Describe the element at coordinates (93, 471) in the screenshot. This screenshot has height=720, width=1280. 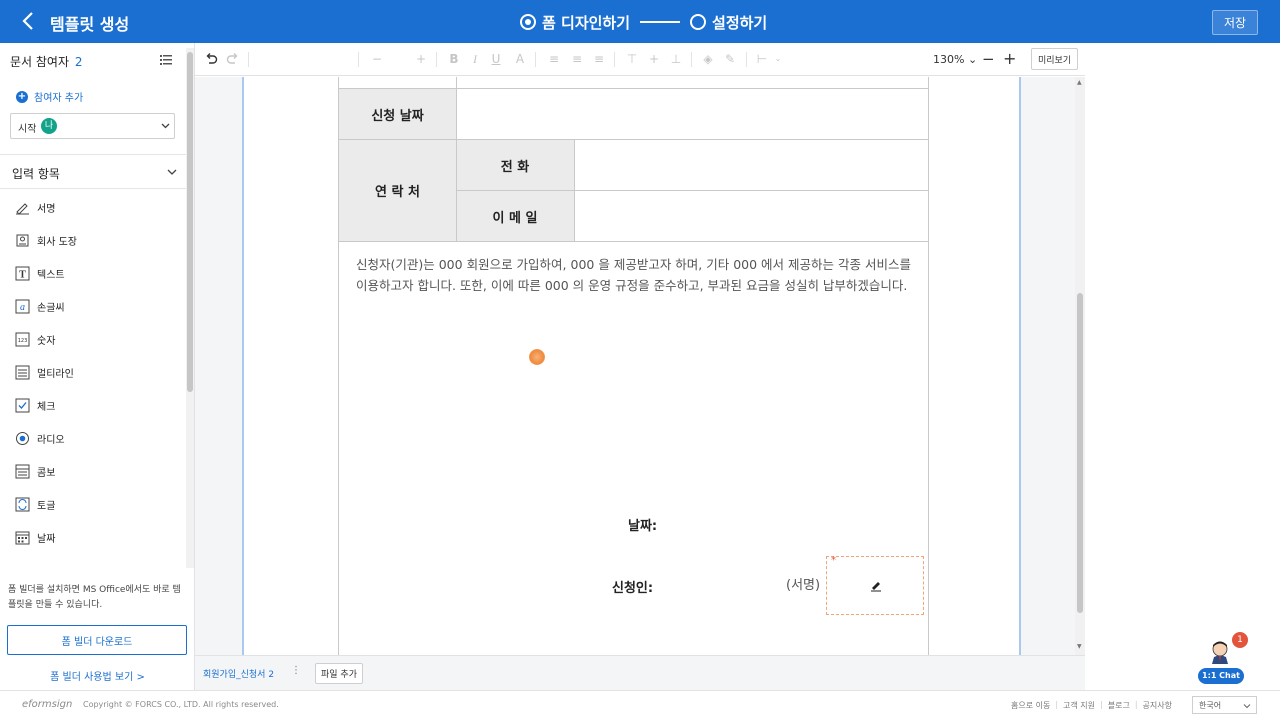
I see `item-combo: 콤보` at that location.